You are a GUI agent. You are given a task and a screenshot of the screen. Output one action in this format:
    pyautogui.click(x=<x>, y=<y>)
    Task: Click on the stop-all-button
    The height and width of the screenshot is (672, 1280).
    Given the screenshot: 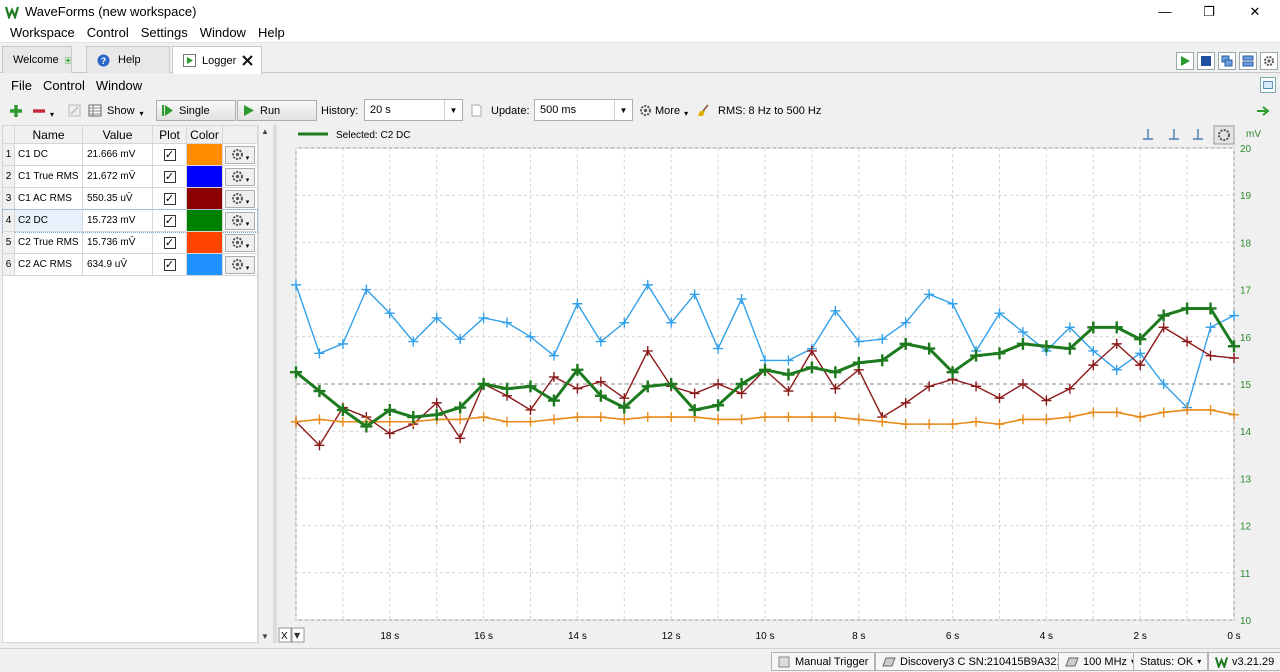 What is the action you would take?
    pyautogui.click(x=1206, y=61)
    